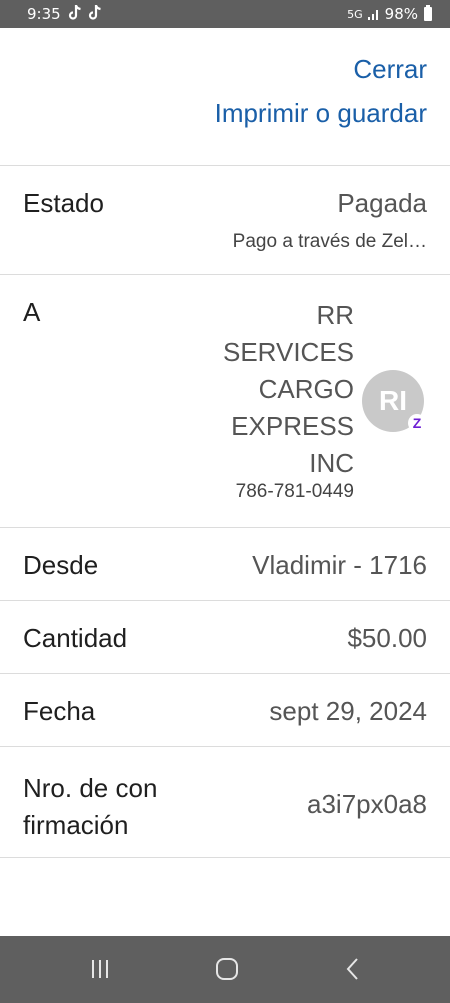  Describe the element at coordinates (225, 637) in the screenshot. I see `amount-row: Cantidad $50.00` at that location.